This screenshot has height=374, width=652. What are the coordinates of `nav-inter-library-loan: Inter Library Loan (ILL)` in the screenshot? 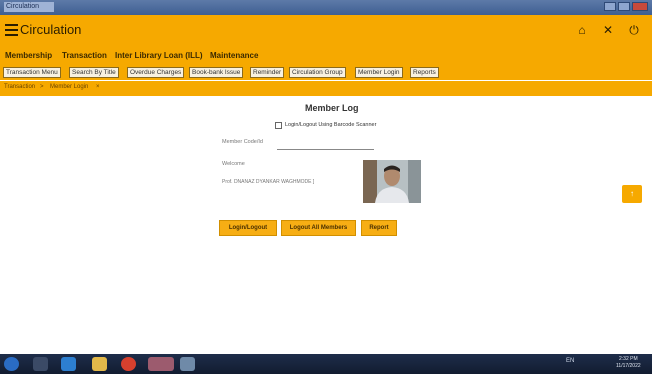 It's located at (159, 55).